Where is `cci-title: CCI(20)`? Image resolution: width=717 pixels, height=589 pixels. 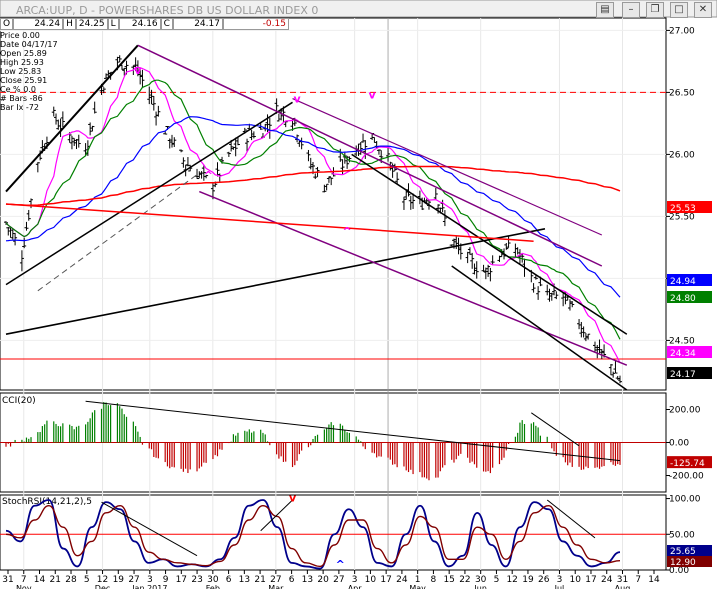 cci-title: CCI(20) is located at coordinates (19, 401).